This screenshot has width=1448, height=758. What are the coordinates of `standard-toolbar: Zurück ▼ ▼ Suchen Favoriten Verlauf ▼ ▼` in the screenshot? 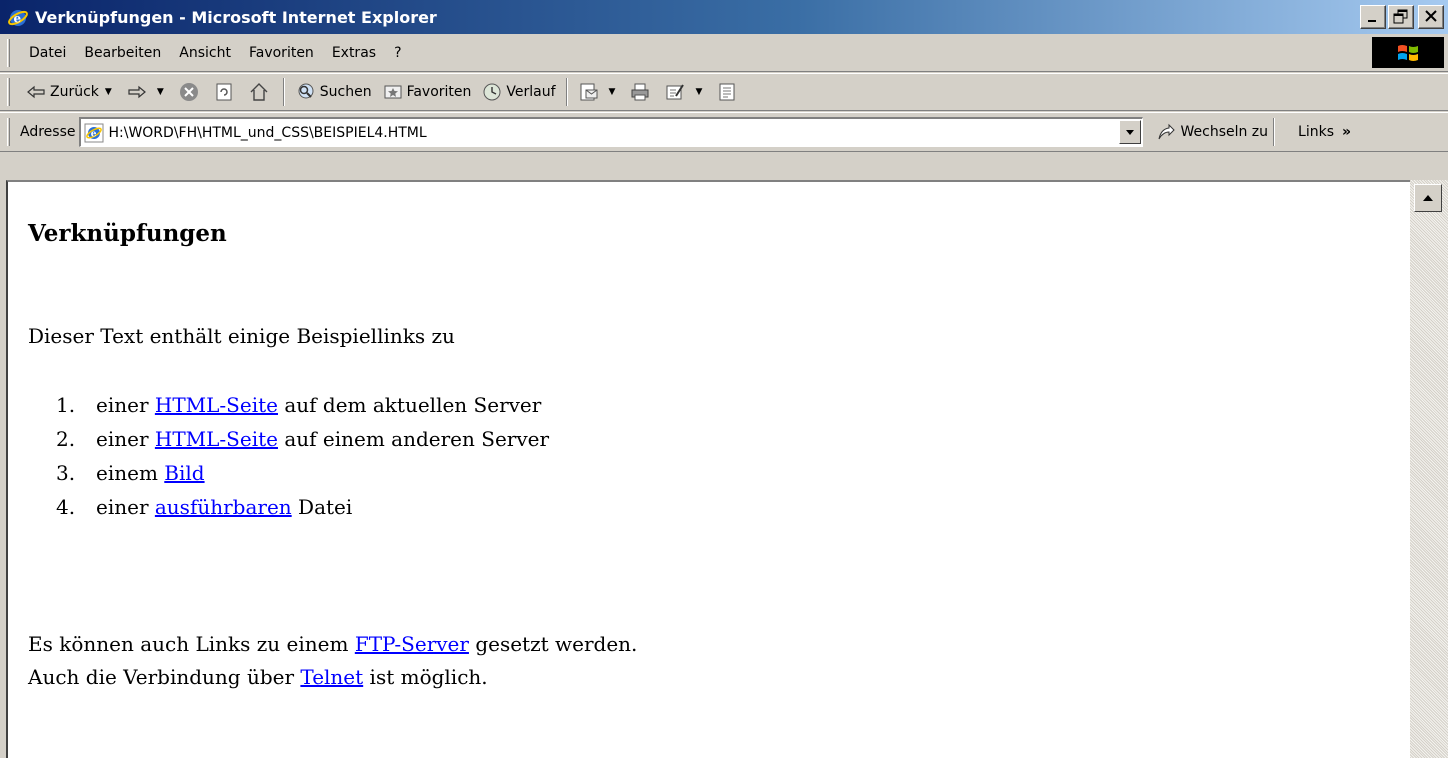 It's located at (724, 92).